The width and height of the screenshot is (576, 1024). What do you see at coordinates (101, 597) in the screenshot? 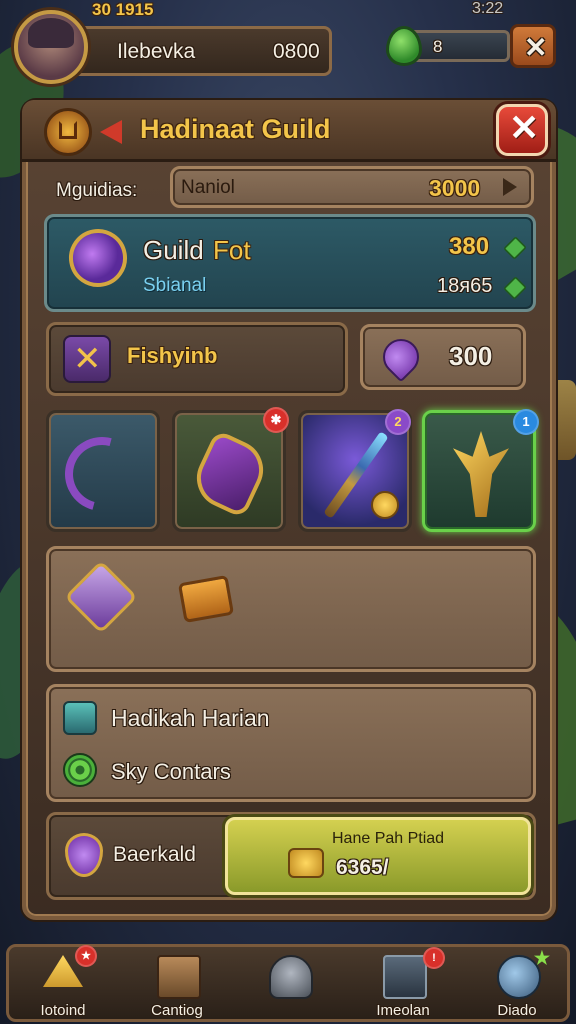
I see `mace-icon` at bounding box center [101, 597].